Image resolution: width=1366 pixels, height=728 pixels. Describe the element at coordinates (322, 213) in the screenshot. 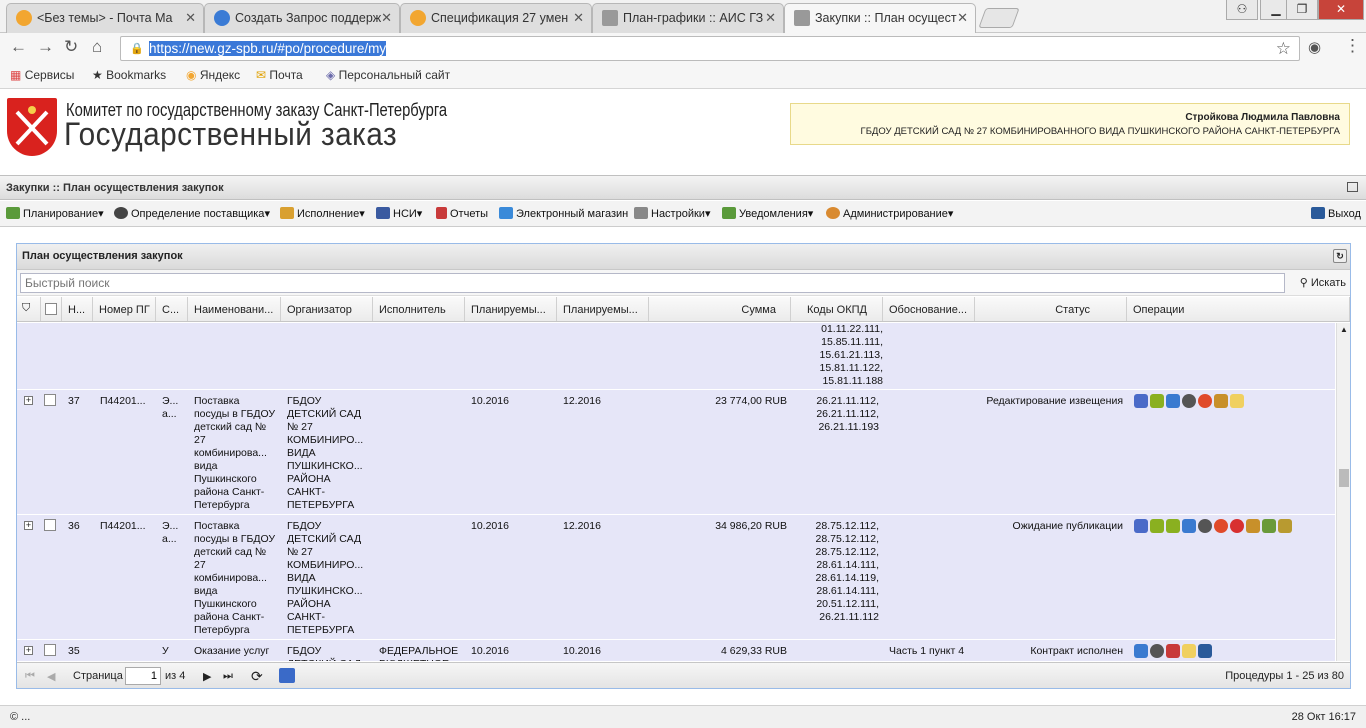

I see `menu-execution: Исполнение▾` at that location.